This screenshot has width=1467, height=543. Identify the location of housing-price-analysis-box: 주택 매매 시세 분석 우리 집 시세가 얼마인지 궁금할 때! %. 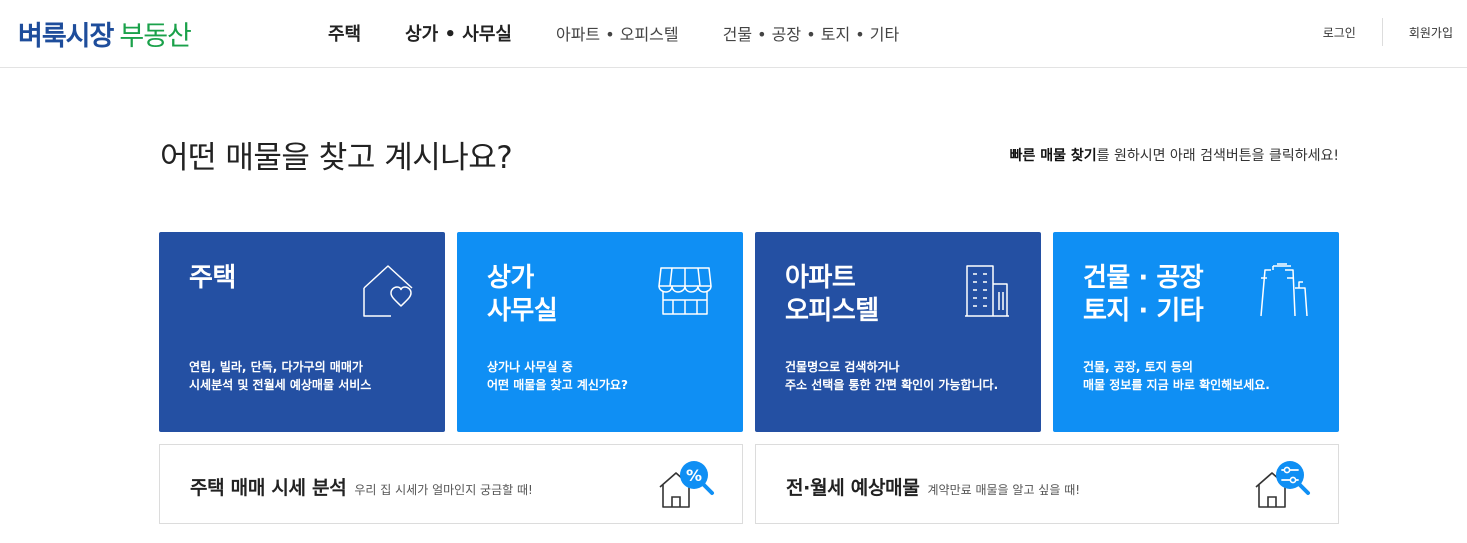
(451, 484).